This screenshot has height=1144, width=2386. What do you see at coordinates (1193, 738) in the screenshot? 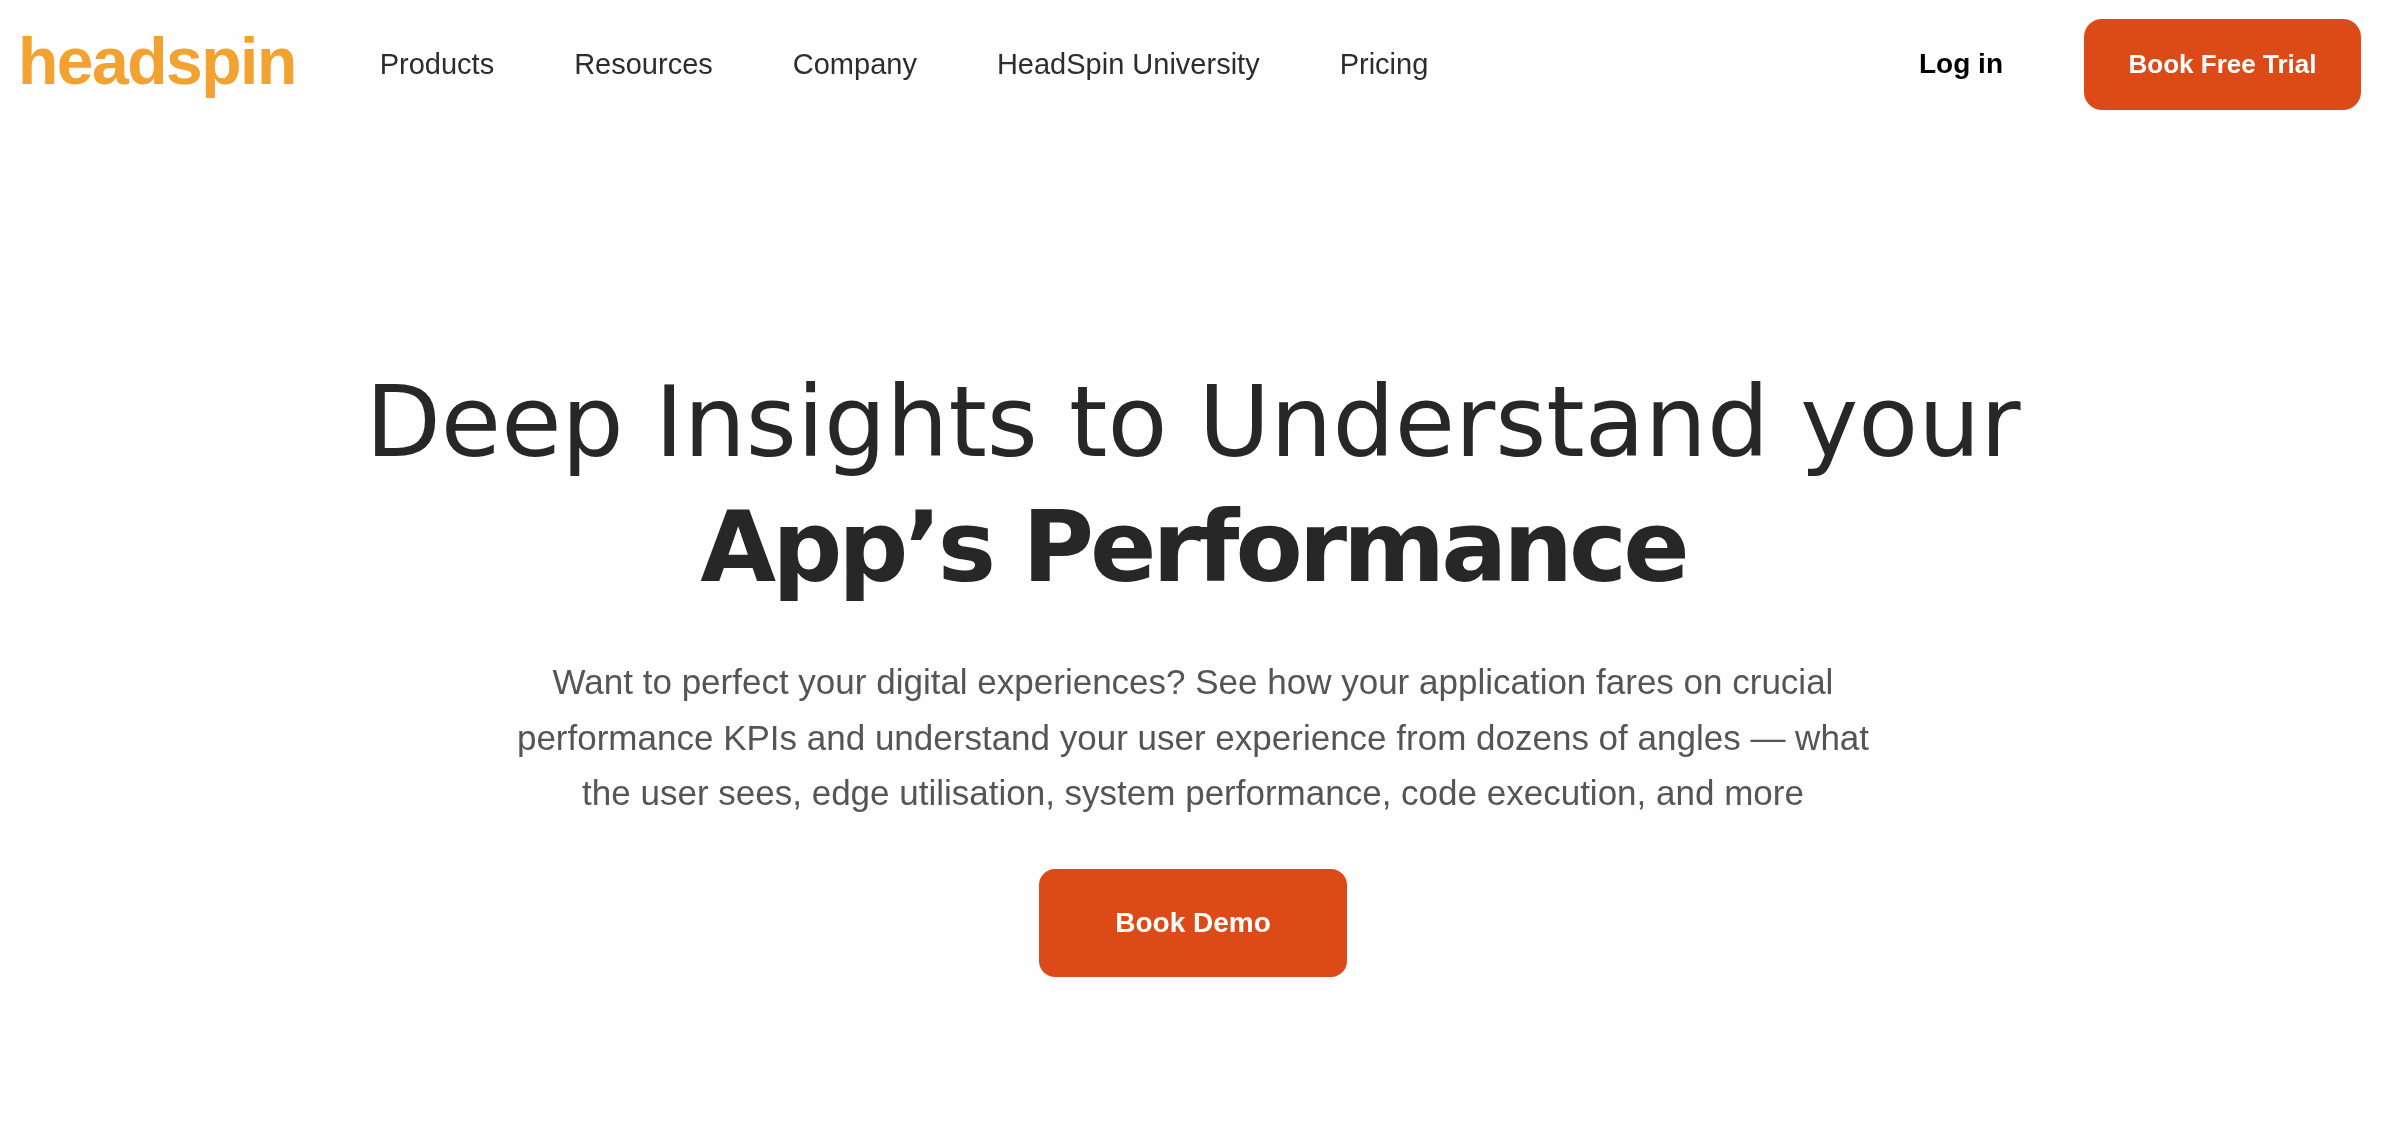
I see `hero-description: Want to perfect your digital experiences? See how your application fares on crucial performance KPIs and understand your user experience from dozens of angles — what the user sees, edge utilisation, system performance, code execution, and more` at bounding box center [1193, 738].